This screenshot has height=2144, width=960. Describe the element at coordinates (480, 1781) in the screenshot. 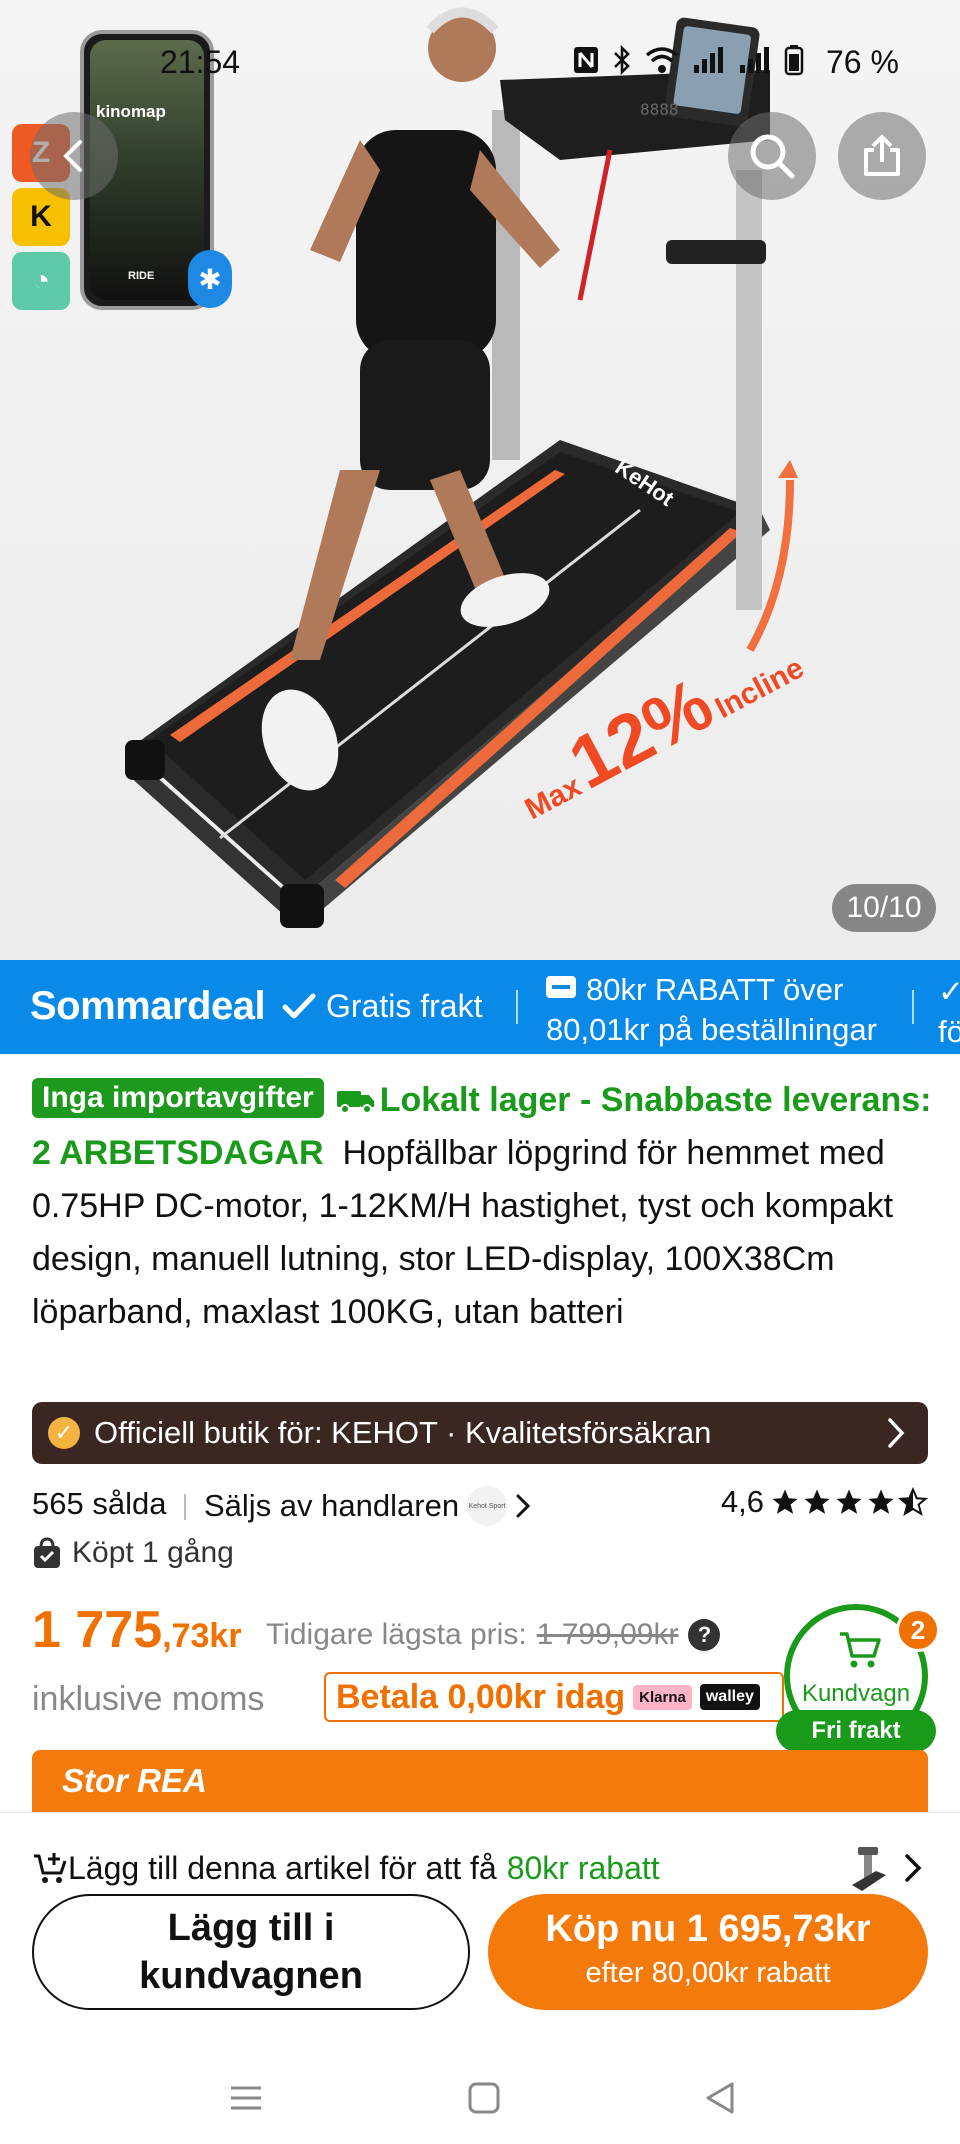

I see `sale-banner: Stor REA` at that location.